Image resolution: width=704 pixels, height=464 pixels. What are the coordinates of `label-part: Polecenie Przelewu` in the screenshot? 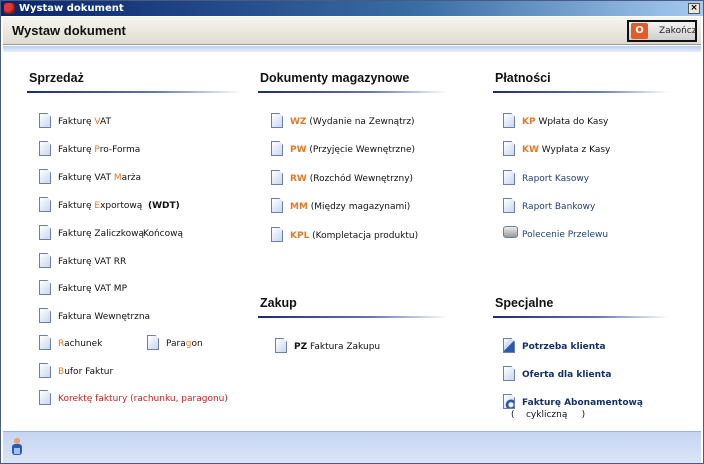 It's located at (565, 235).